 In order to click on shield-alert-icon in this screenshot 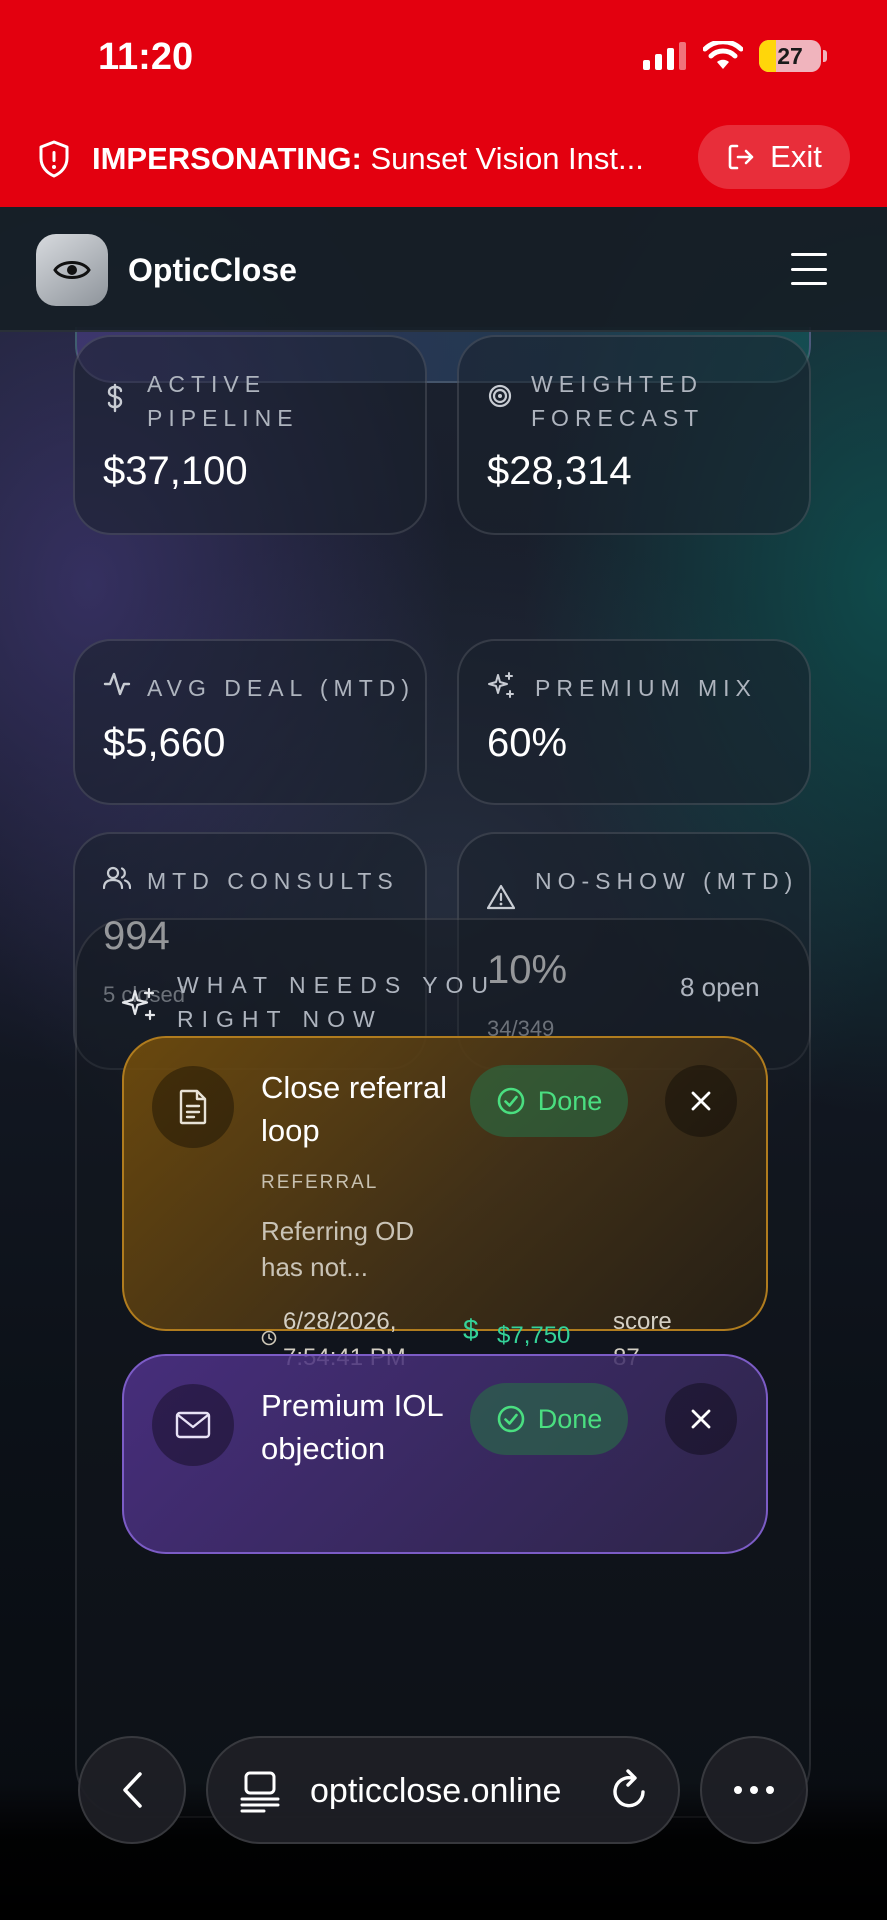, I will do `click(54, 159)`.